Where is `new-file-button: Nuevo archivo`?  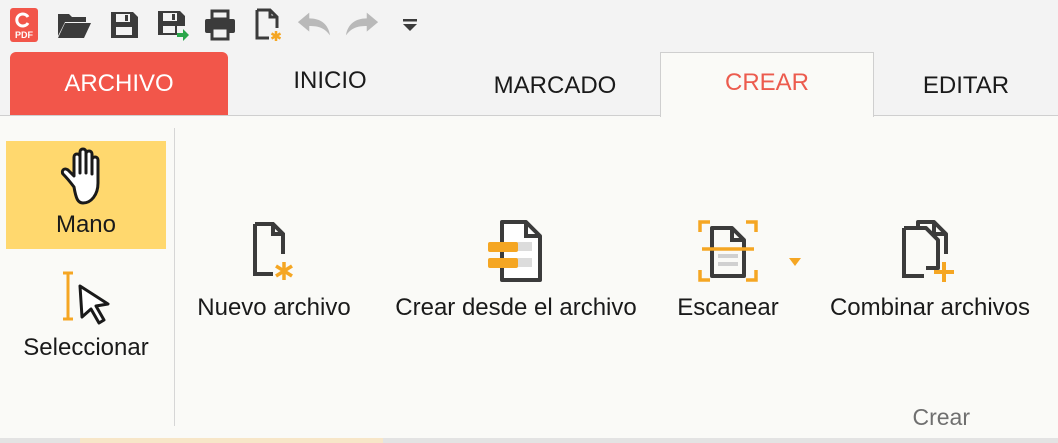 new-file-button: Nuevo archivo is located at coordinates (274, 267).